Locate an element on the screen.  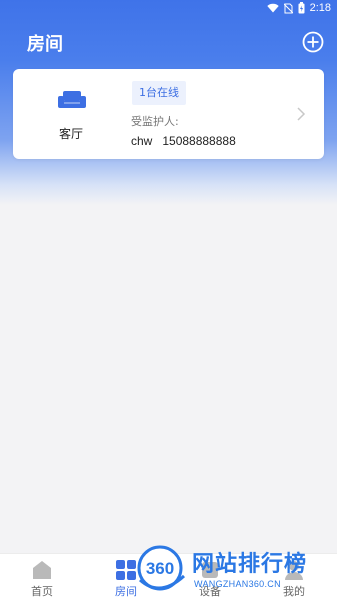
status-bar: 2:18 is located at coordinates (168, 9).